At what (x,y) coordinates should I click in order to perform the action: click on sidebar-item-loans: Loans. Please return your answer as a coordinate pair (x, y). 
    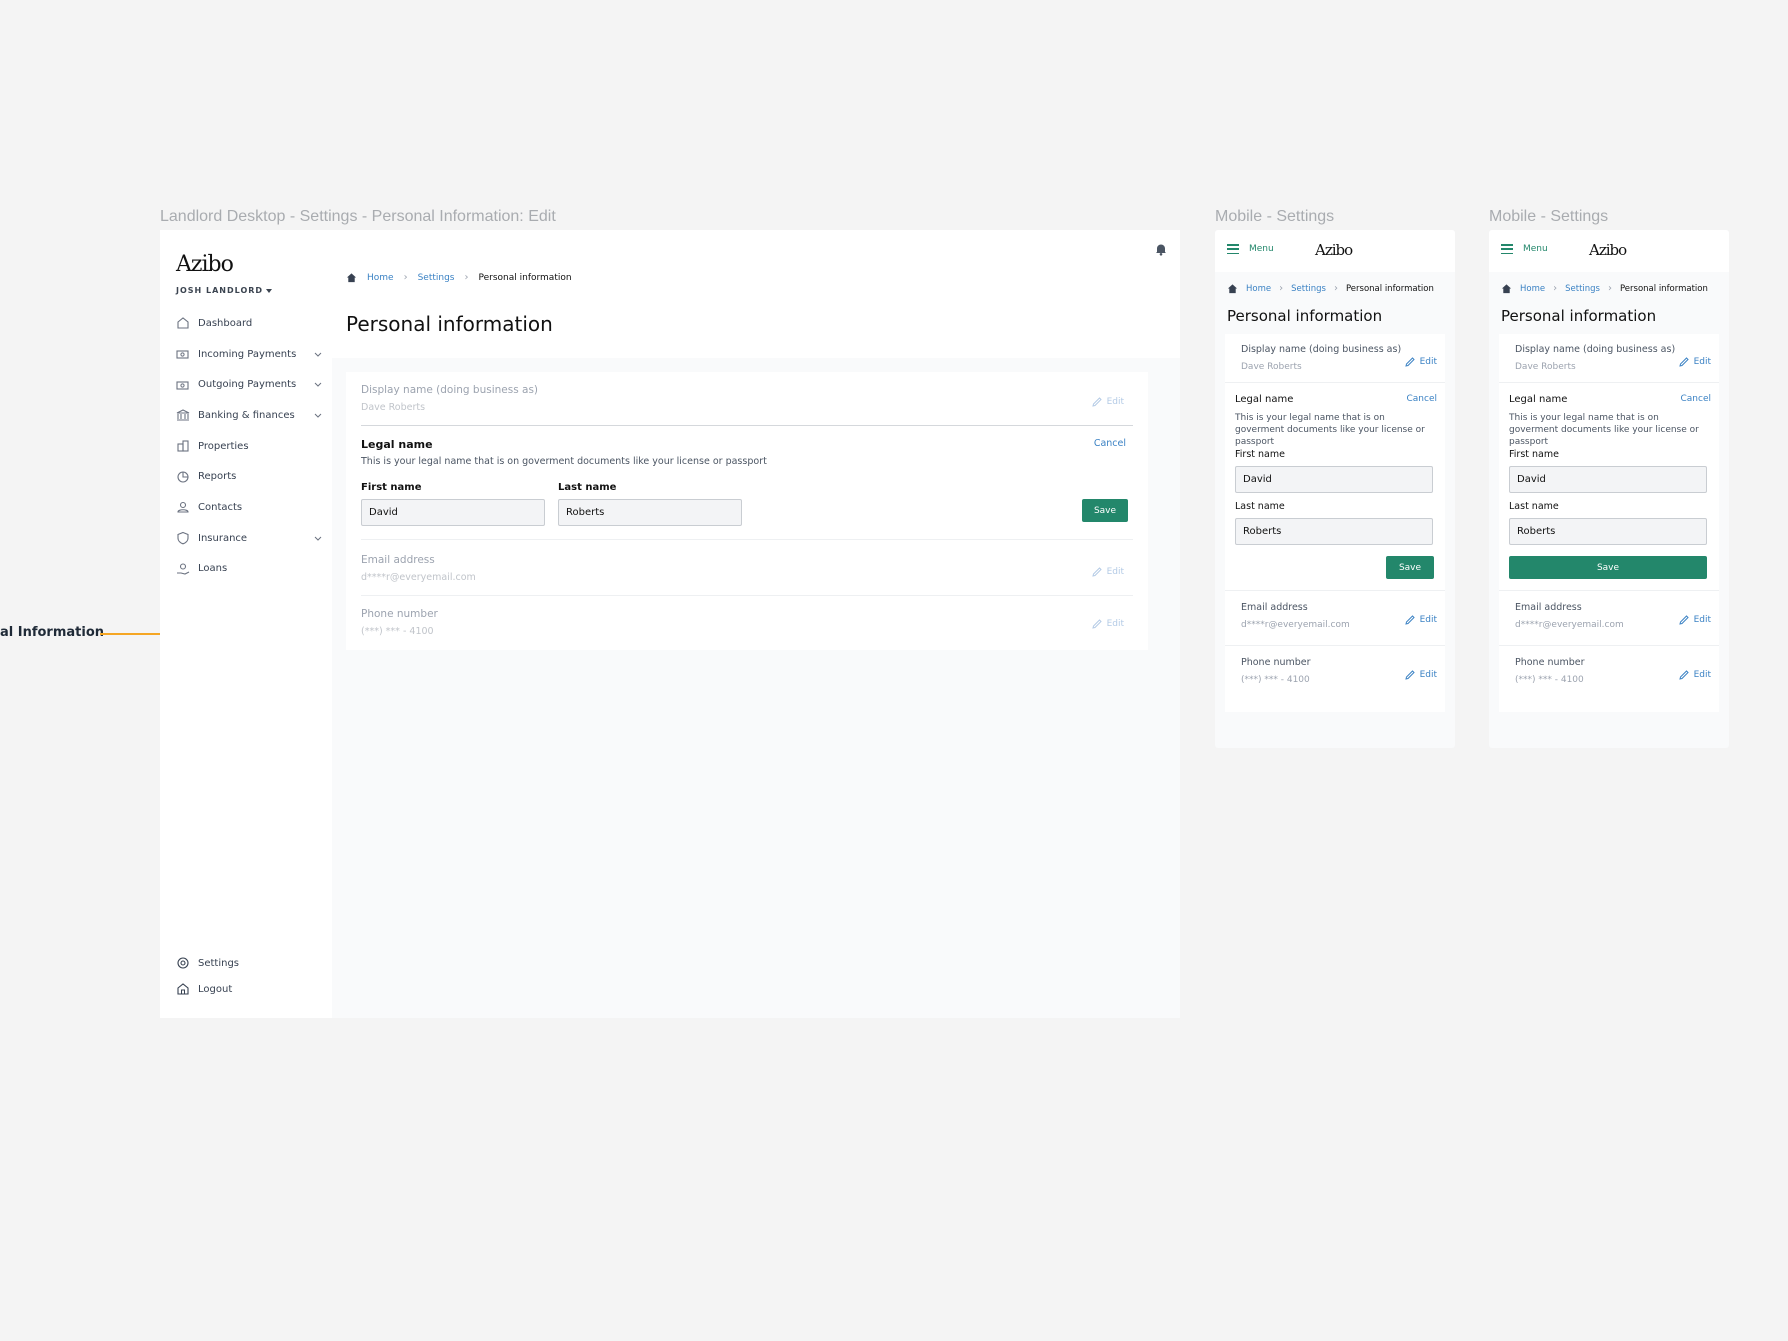
    Looking at the image, I should click on (249, 569).